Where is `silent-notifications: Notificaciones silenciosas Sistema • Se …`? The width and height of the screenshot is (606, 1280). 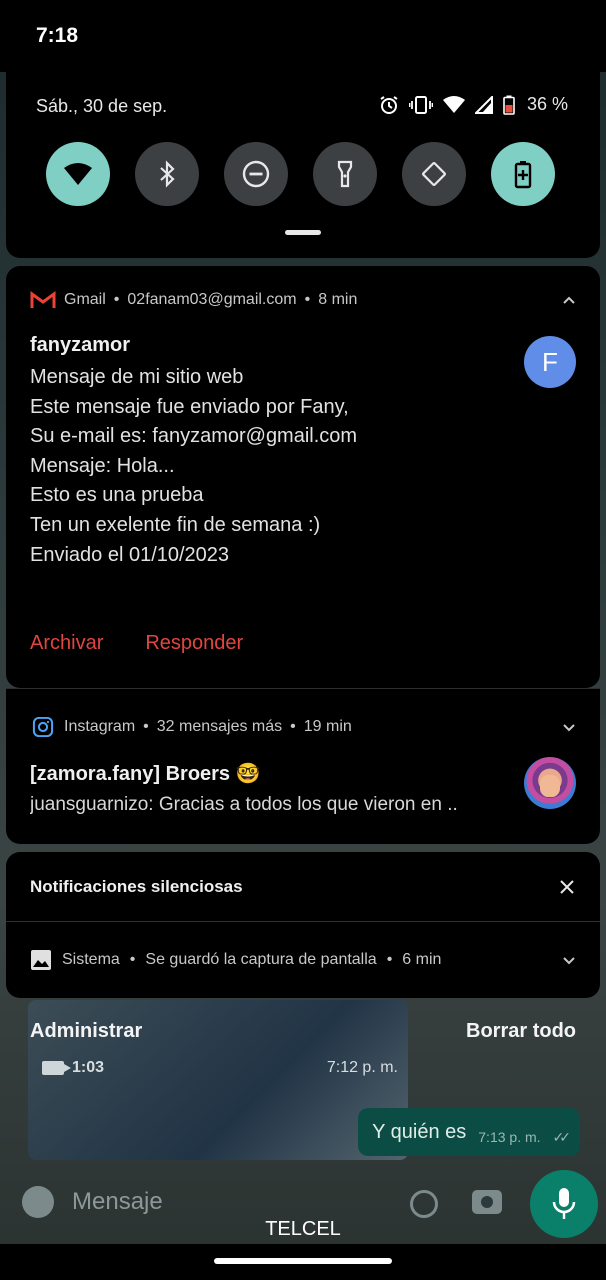 silent-notifications: Notificaciones silenciosas Sistema • Se … is located at coordinates (303, 925).